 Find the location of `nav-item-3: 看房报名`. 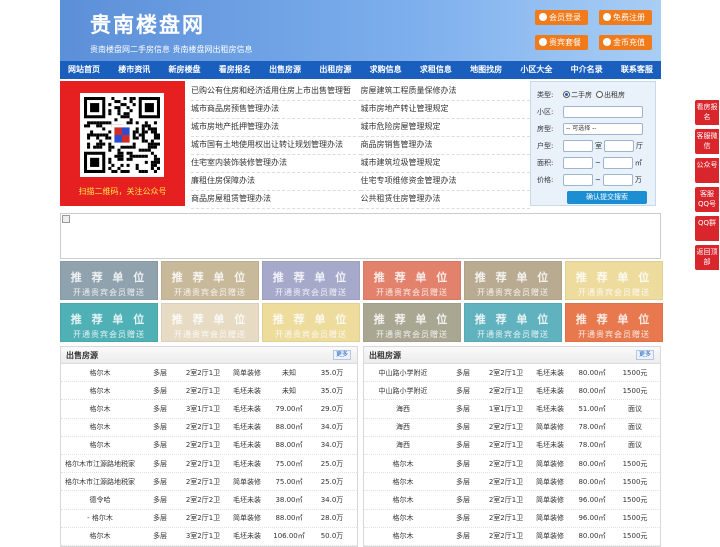

nav-item-3: 看房报名 is located at coordinates (235, 70).